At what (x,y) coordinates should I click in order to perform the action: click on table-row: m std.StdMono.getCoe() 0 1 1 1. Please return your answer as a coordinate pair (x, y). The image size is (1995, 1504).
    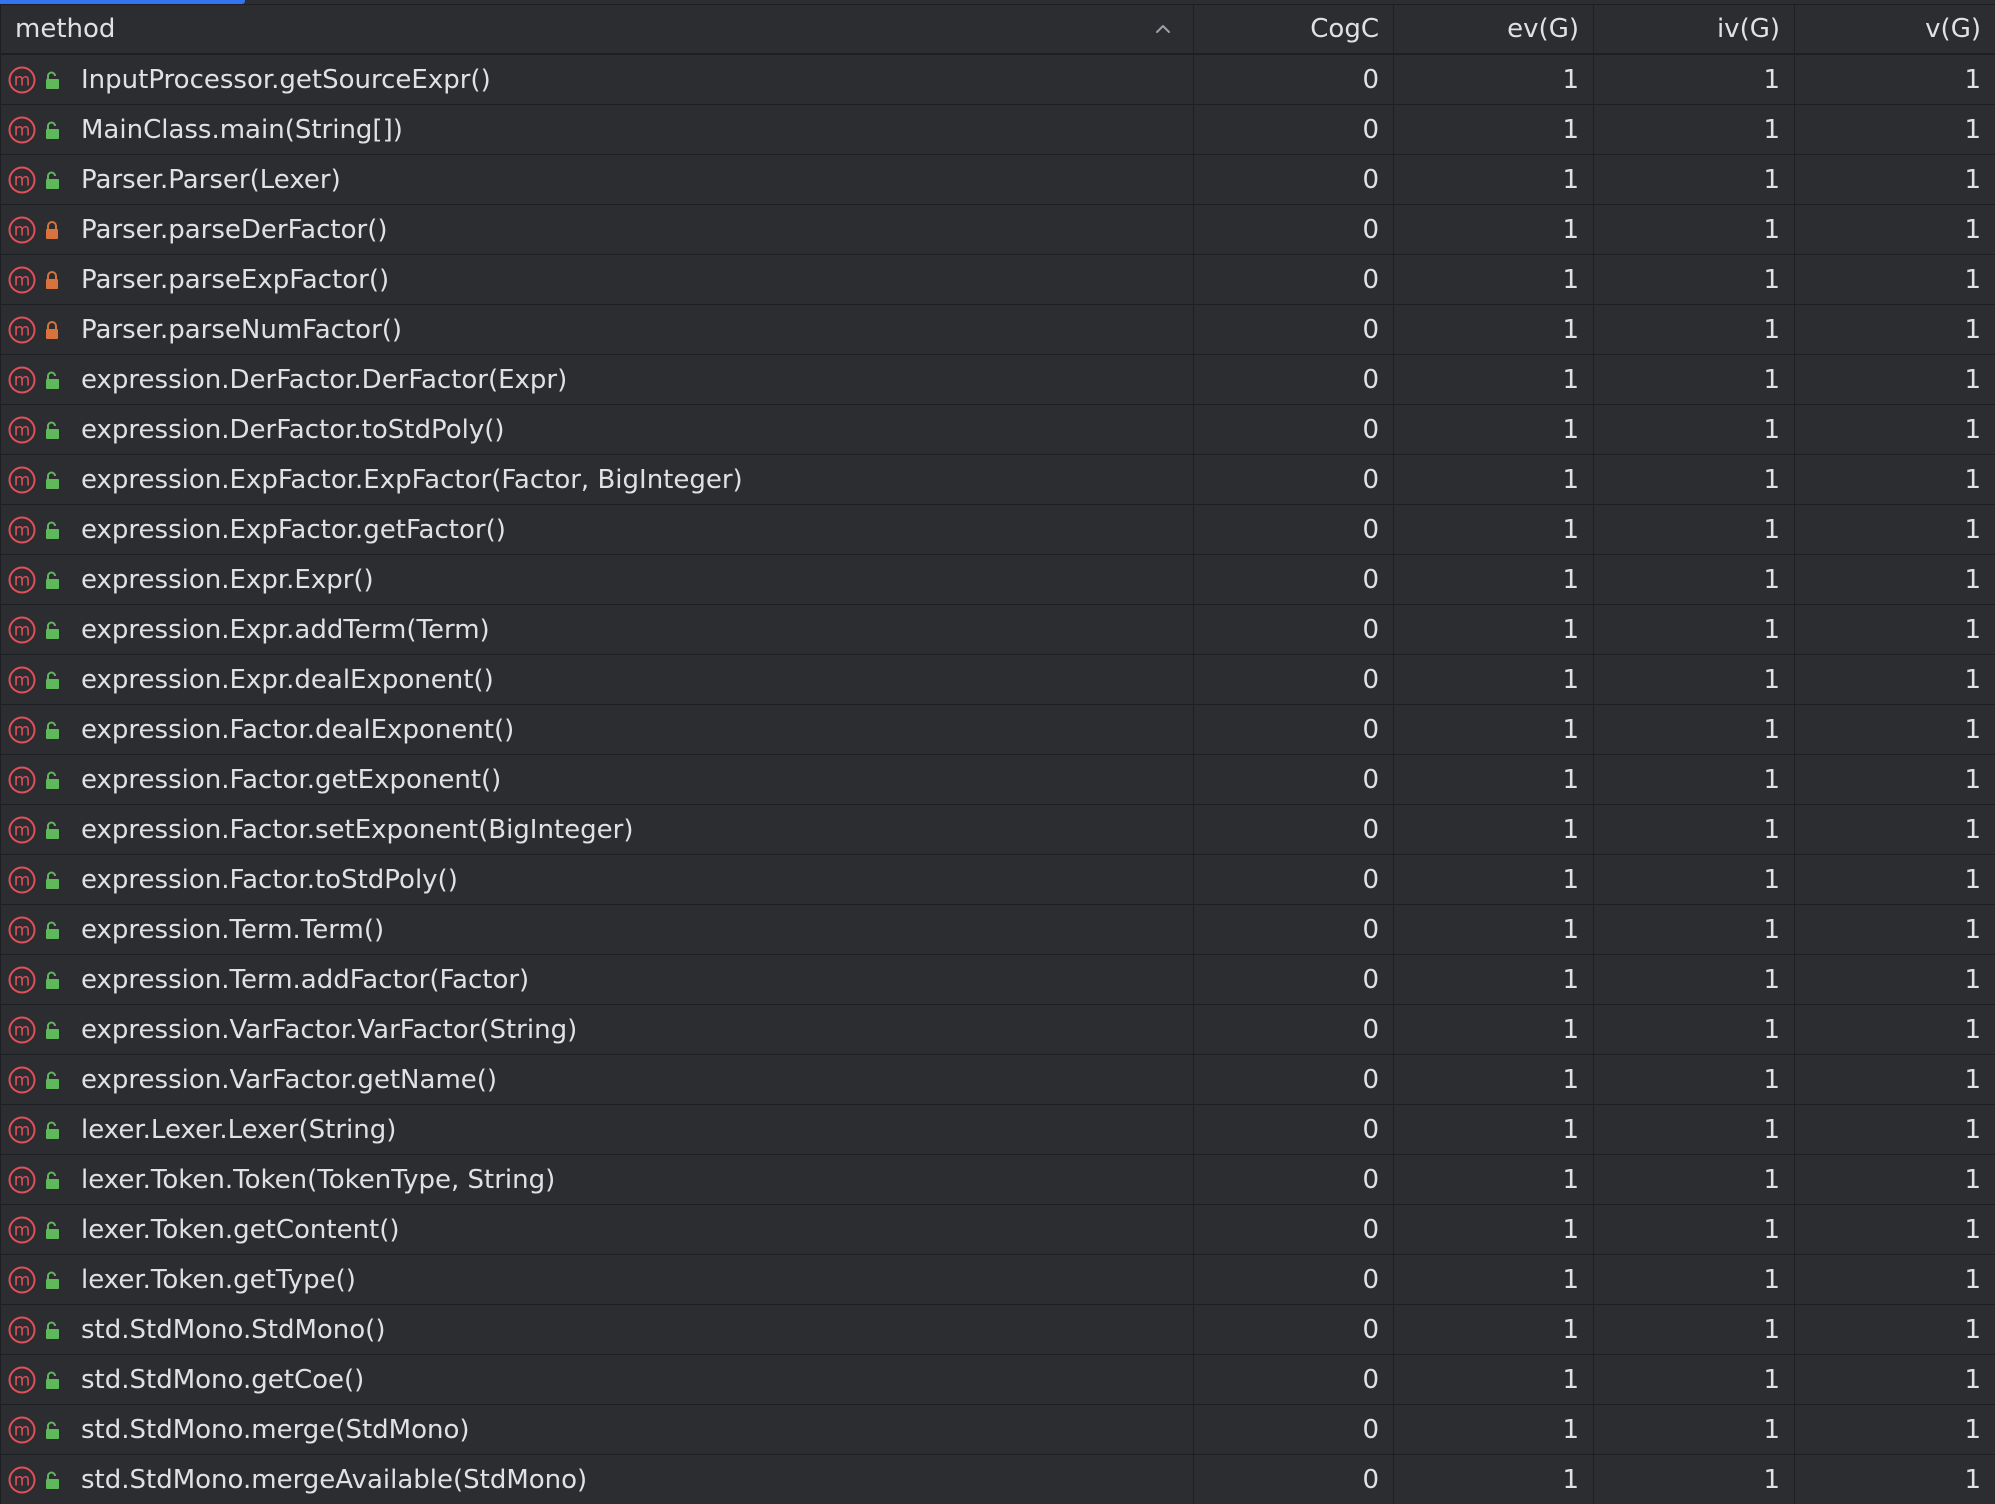
    Looking at the image, I should click on (997, 1379).